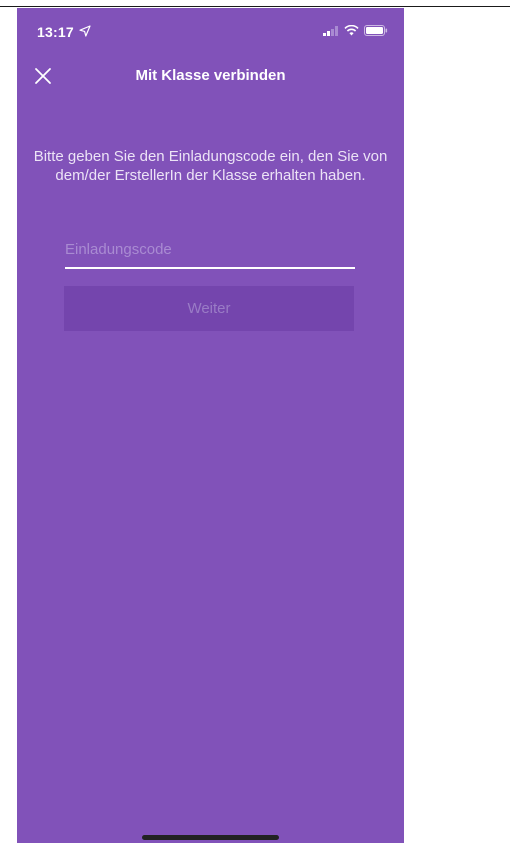 This screenshot has width=510, height=843. What do you see at coordinates (85, 31) in the screenshot?
I see `location-arrow-icon` at bounding box center [85, 31].